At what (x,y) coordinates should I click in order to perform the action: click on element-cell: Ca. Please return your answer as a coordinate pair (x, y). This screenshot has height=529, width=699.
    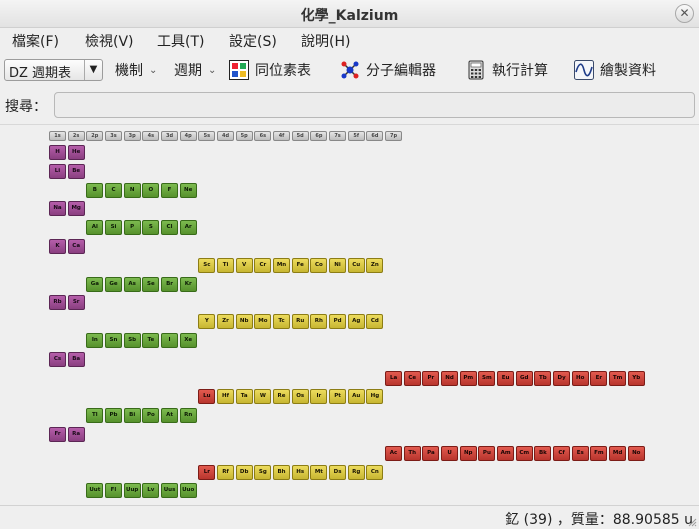
    Looking at the image, I should click on (76, 246).